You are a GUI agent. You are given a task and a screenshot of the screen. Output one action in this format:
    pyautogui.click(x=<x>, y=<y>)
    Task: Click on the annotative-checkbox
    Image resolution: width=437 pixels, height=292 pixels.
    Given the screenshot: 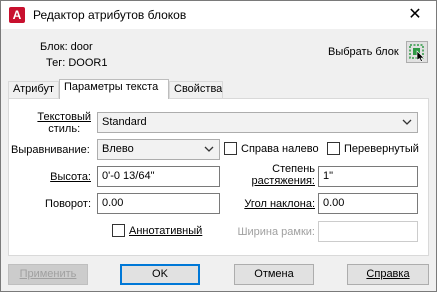 What is the action you would take?
    pyautogui.click(x=118, y=230)
    